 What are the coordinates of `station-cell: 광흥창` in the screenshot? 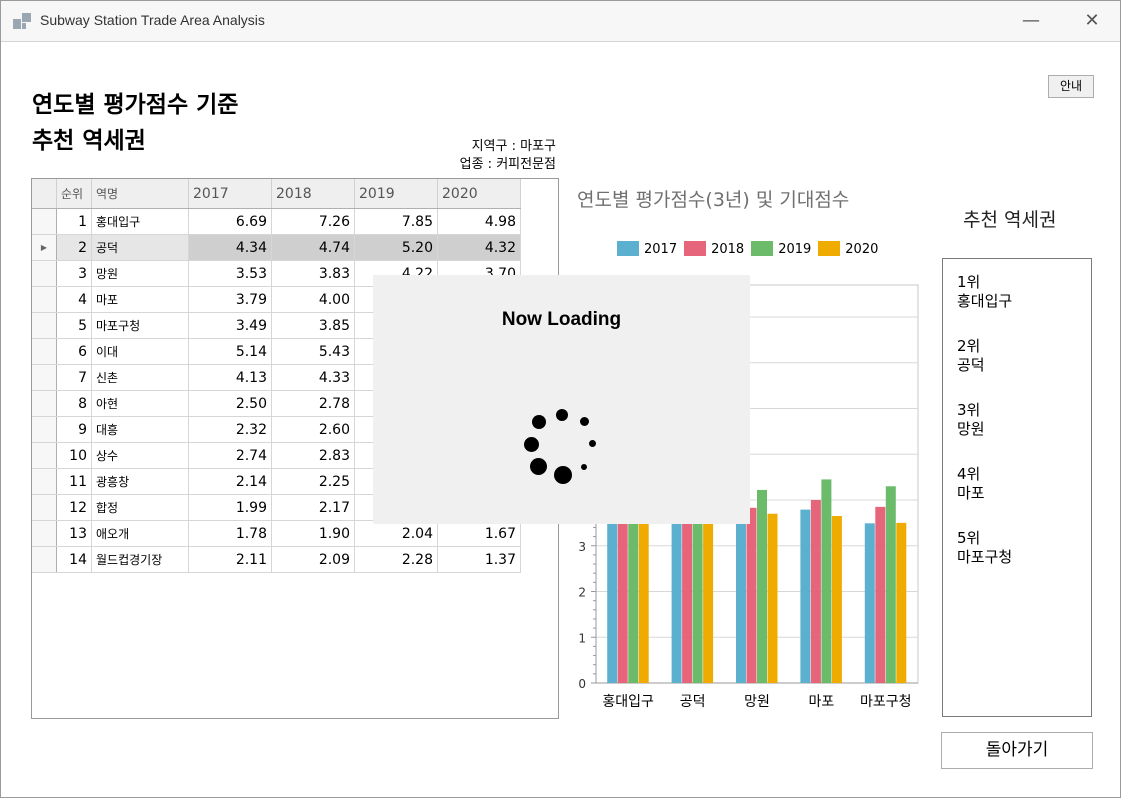 It's located at (140, 481).